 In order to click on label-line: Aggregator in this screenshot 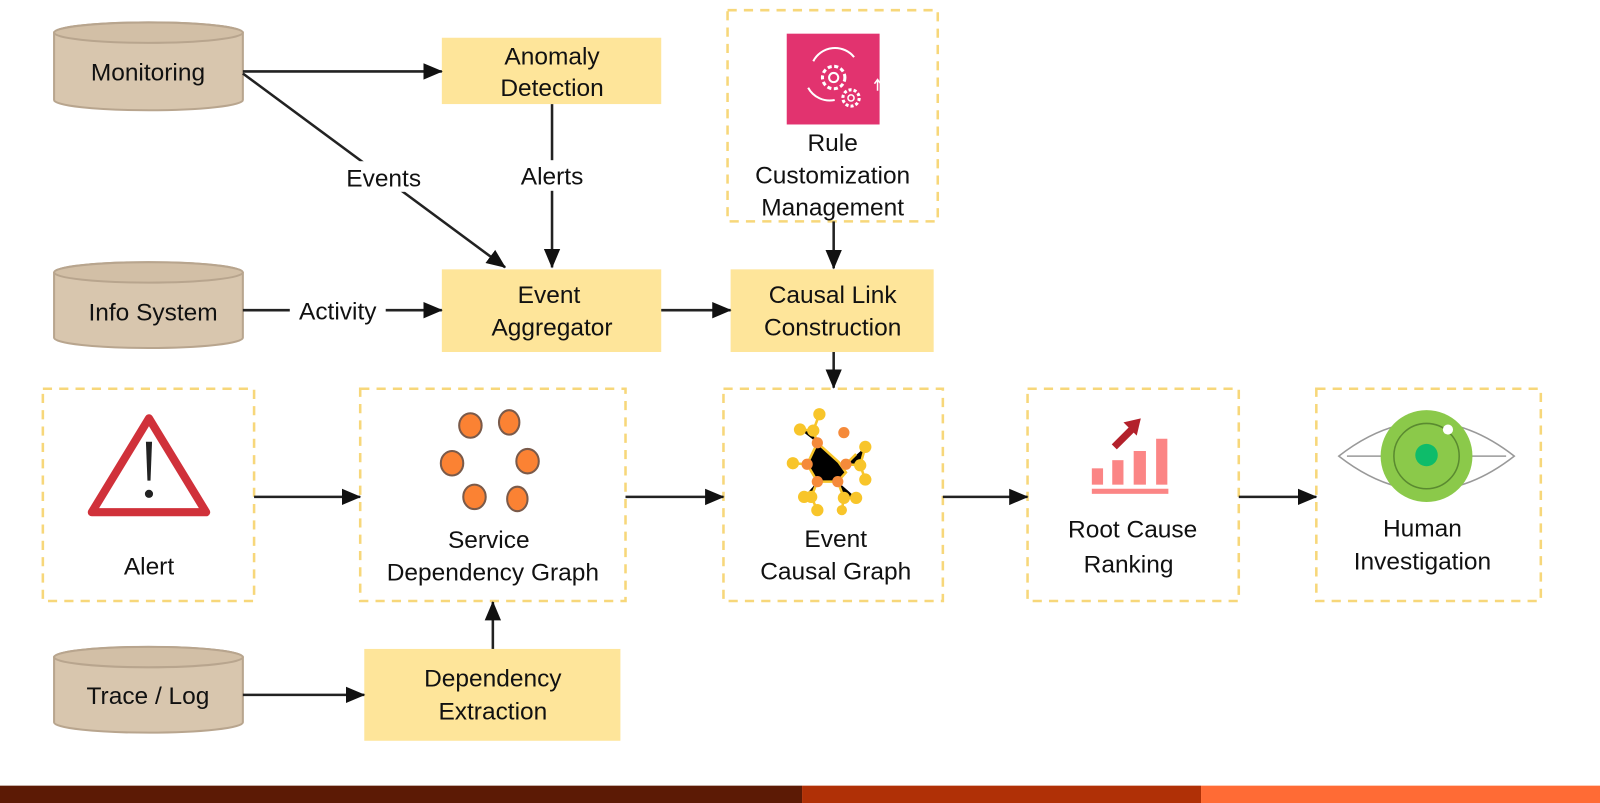, I will do `click(551, 328)`.